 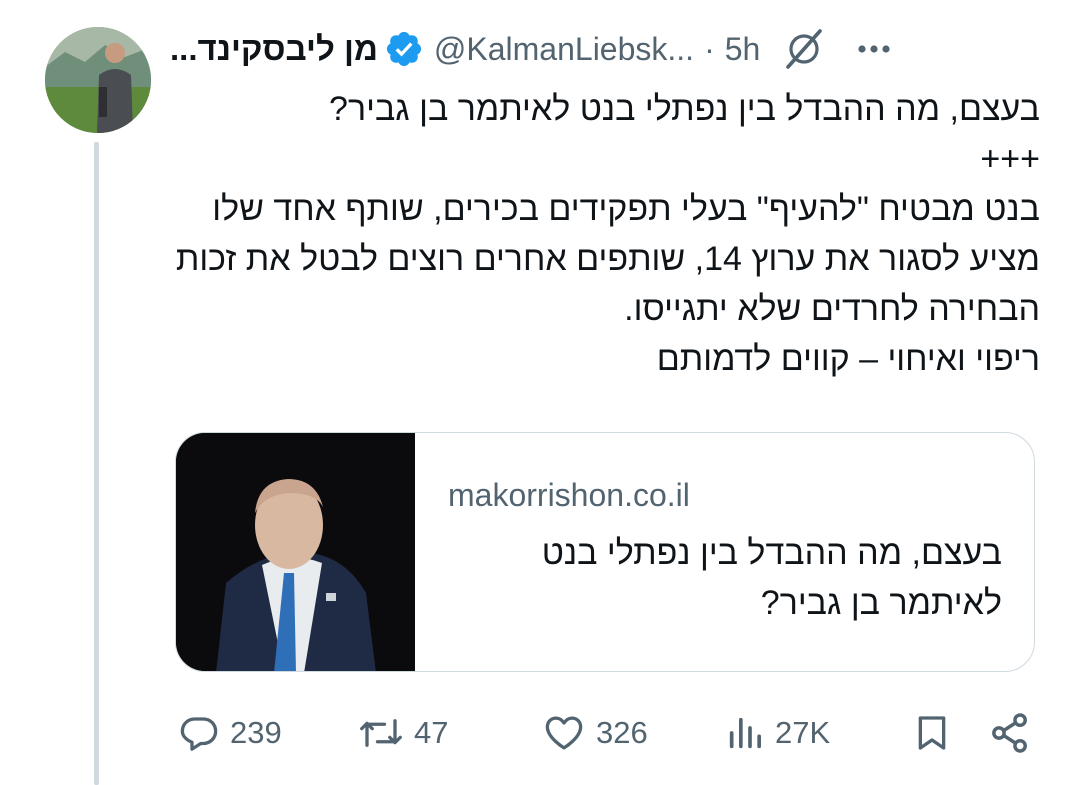 What do you see at coordinates (803, 732) in the screenshot?
I see `views-count: 27K` at bounding box center [803, 732].